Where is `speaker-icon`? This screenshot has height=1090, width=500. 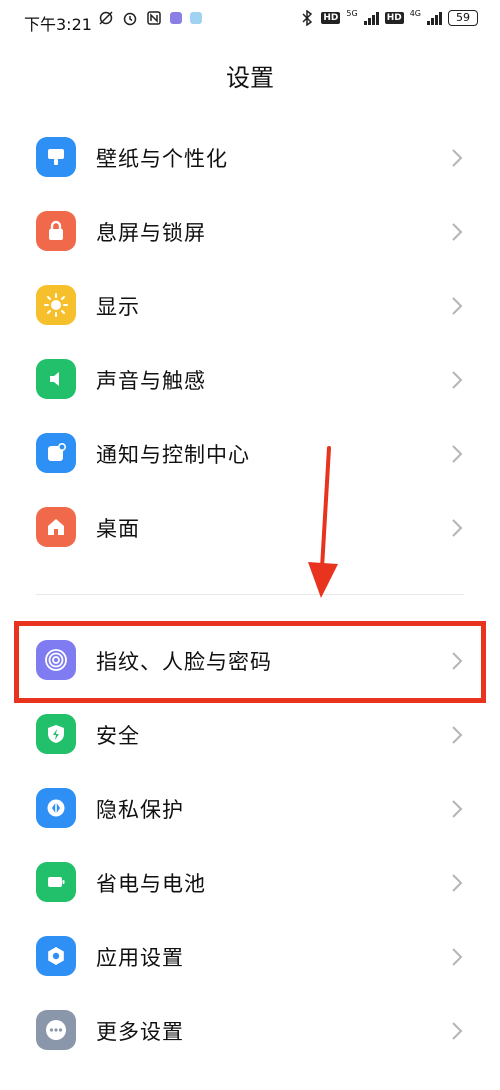 speaker-icon is located at coordinates (56, 379).